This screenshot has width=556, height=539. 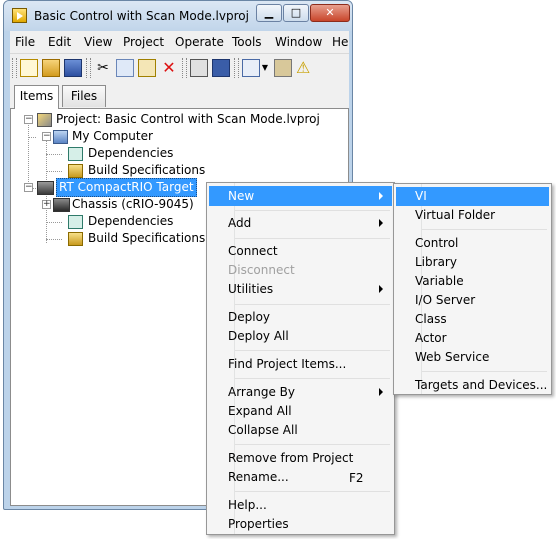 What do you see at coordinates (44, 120) in the screenshot?
I see `project-icon` at bounding box center [44, 120].